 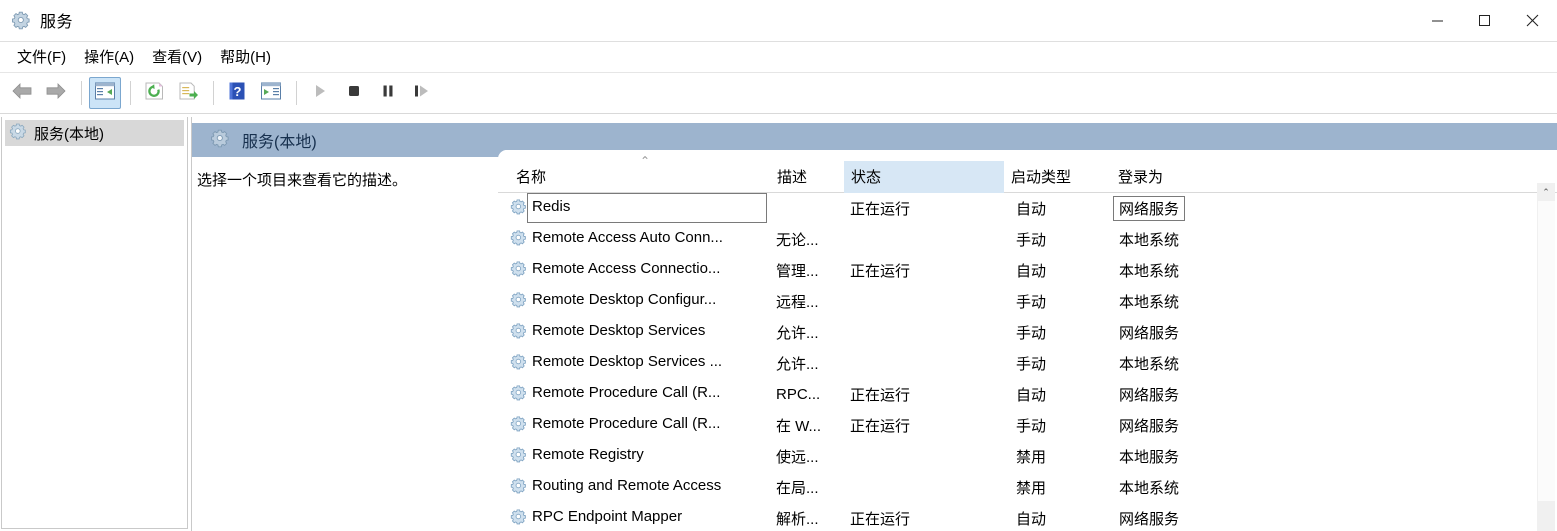 I want to click on cell-service-name-wrap: Remote Registry, so click(x=647, y=456).